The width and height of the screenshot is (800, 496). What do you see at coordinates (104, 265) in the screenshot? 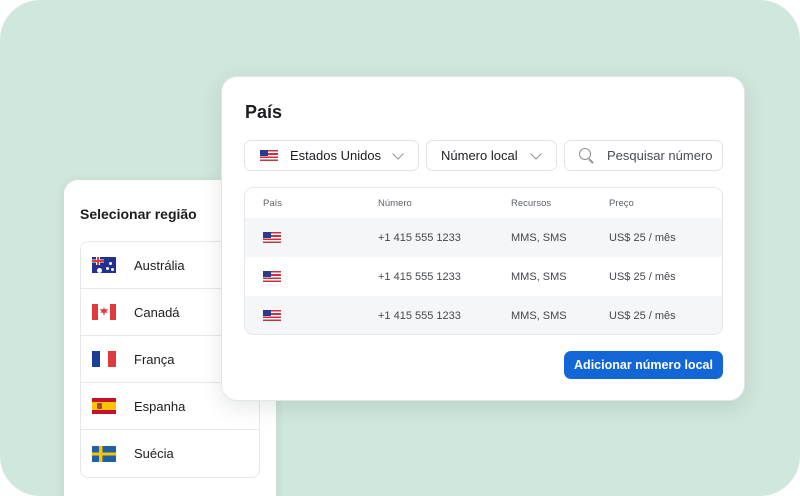
I see `australia-flag-icon` at bounding box center [104, 265].